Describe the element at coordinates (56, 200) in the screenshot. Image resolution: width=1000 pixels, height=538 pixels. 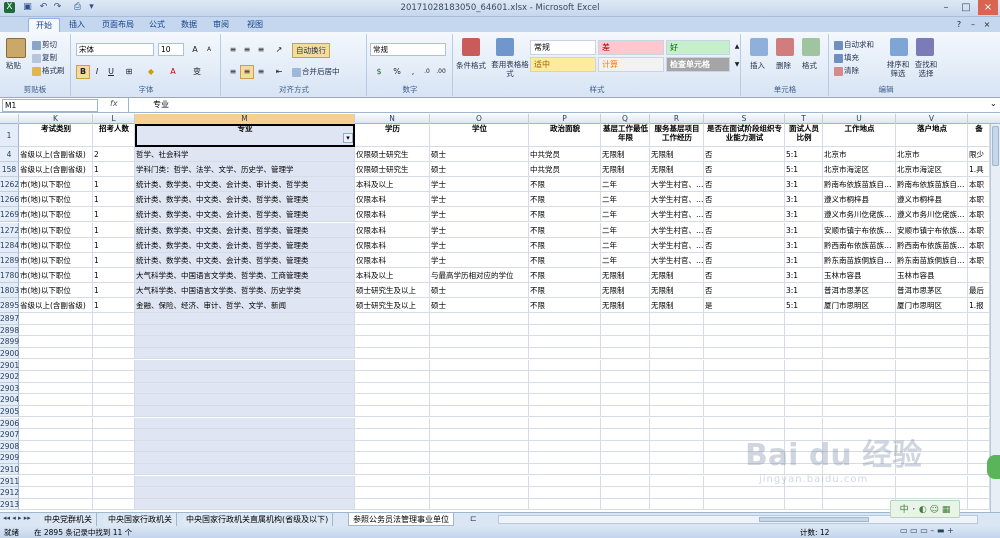
I see `table-cell: 市(地)以下职位` at that location.